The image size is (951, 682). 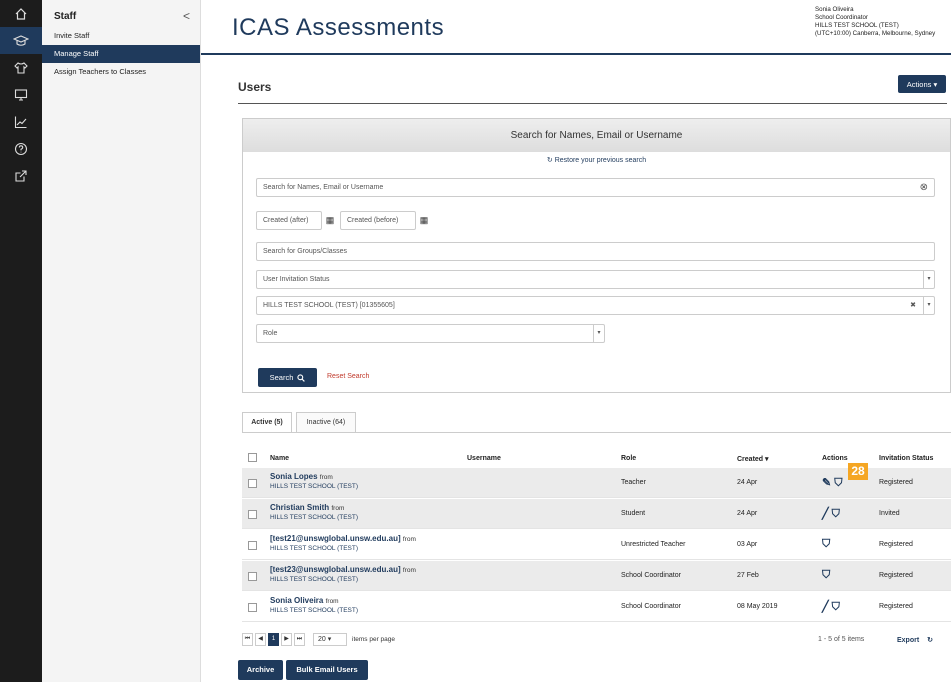 I want to click on sidebar-item-invite-staff: Invite Staff, so click(x=121, y=36).